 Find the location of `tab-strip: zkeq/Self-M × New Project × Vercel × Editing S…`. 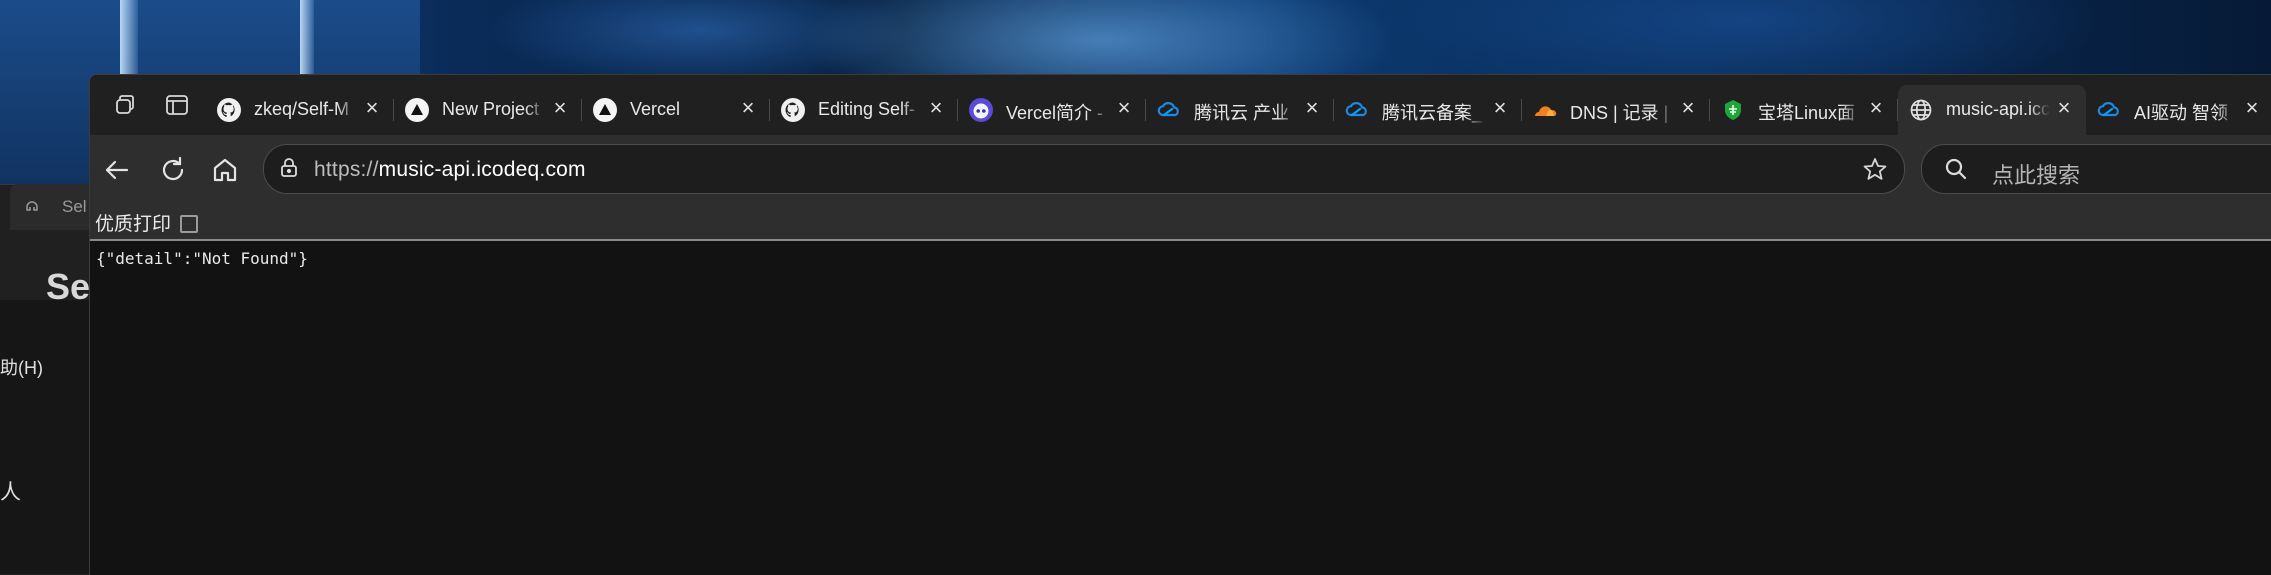

tab-strip: zkeq/Self-M × New Project × Vercel × Editing S… is located at coordinates (1180, 105).